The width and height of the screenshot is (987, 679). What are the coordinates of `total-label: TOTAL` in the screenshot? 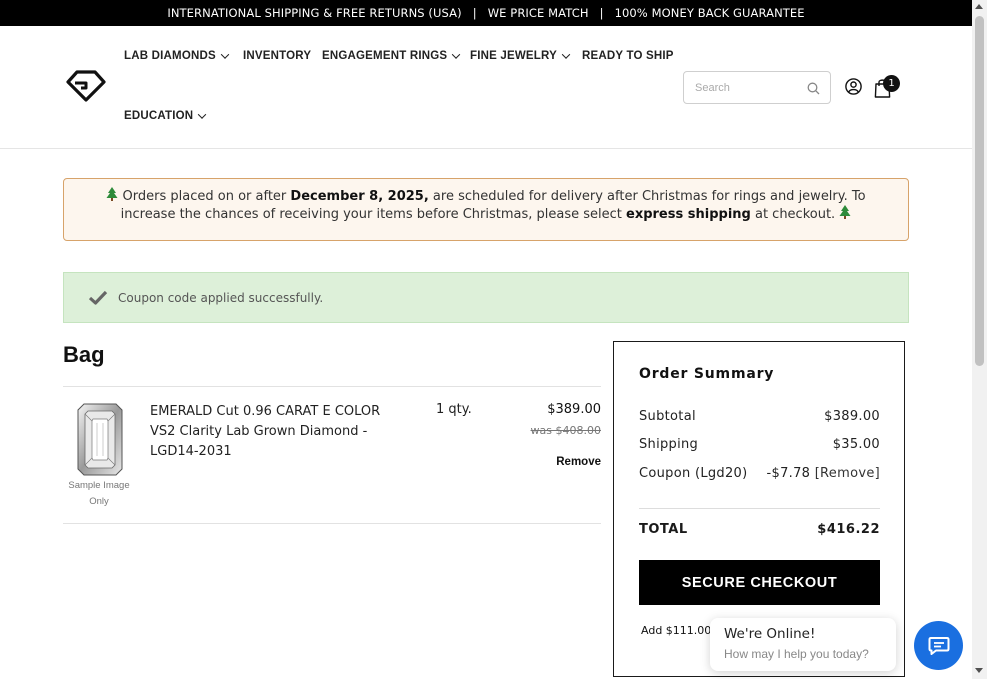 It's located at (663, 529).